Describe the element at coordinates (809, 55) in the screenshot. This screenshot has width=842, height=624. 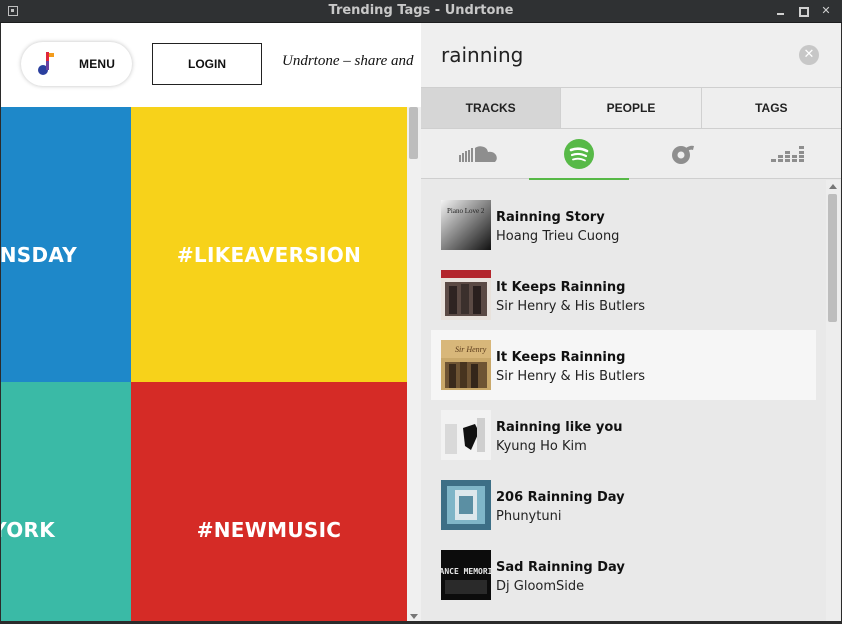
I see `clear-search-icon: ✕` at that location.